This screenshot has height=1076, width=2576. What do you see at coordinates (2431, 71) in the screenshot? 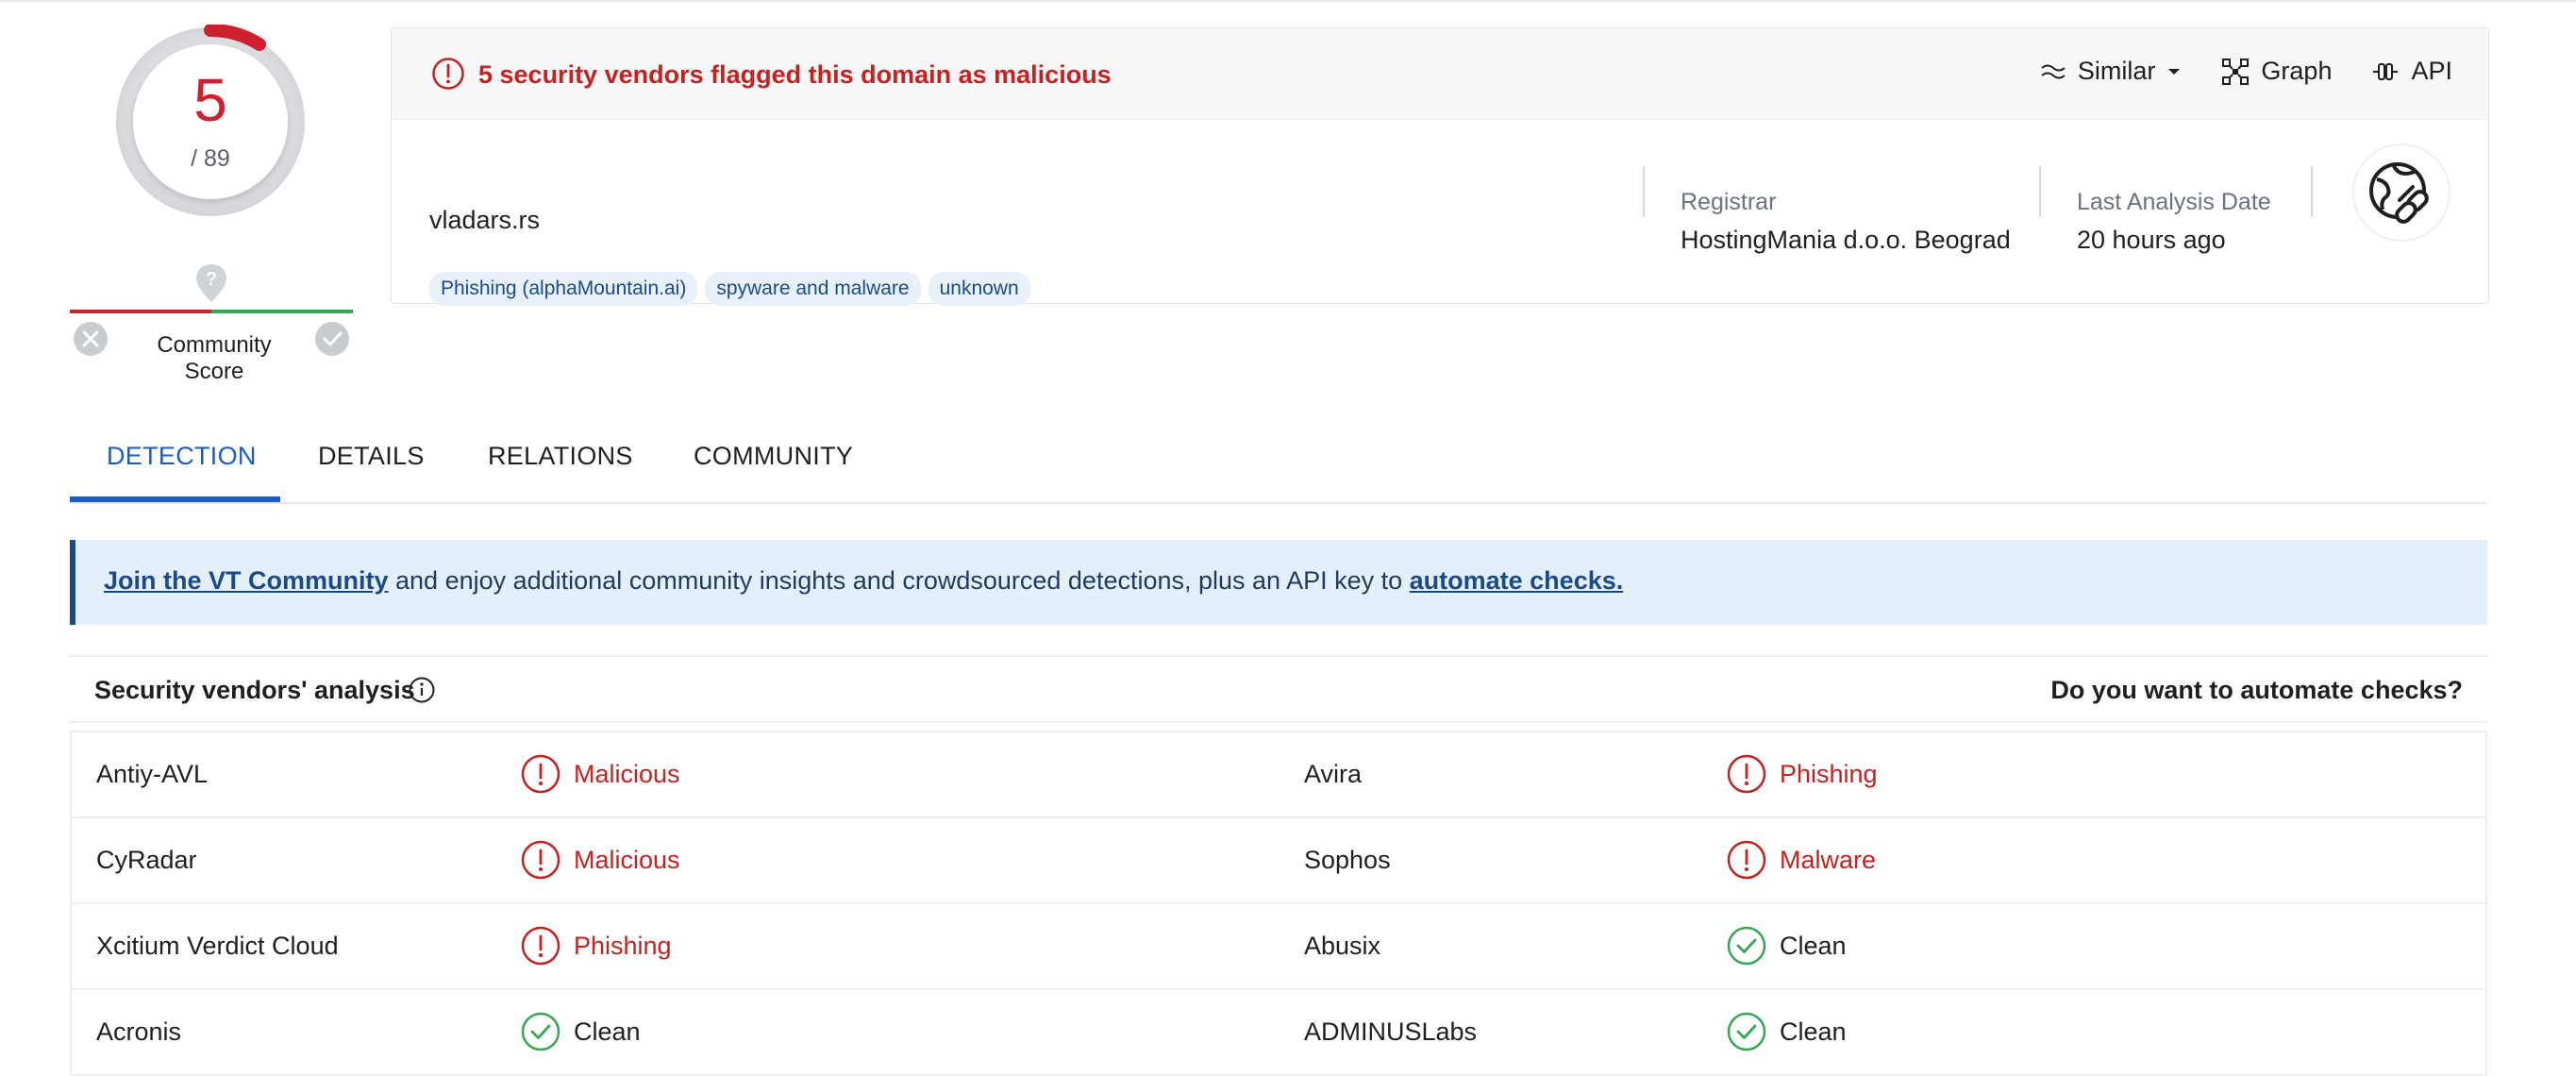
I see `api-label: API` at bounding box center [2431, 71].